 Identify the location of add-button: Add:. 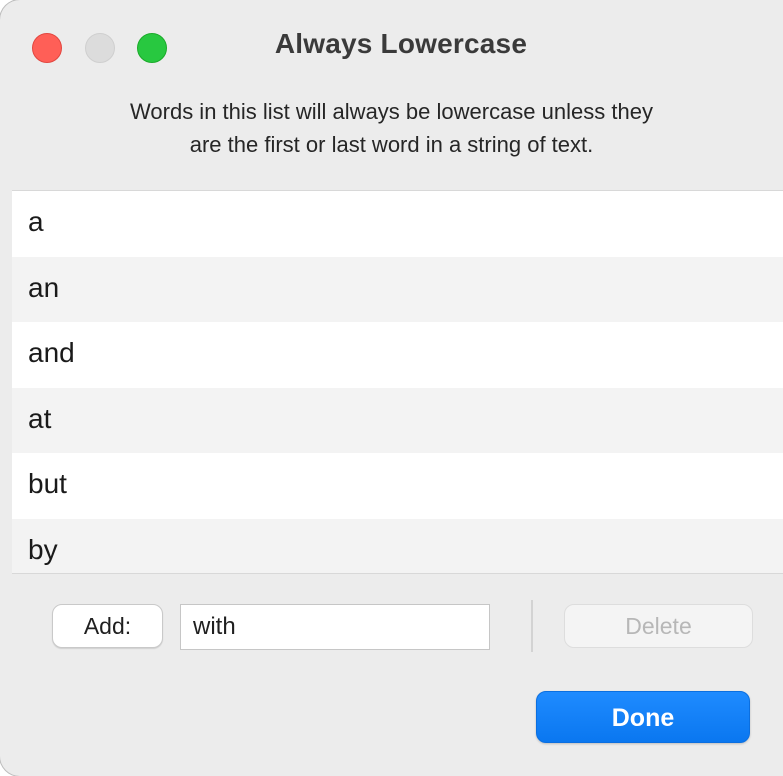
(107, 626).